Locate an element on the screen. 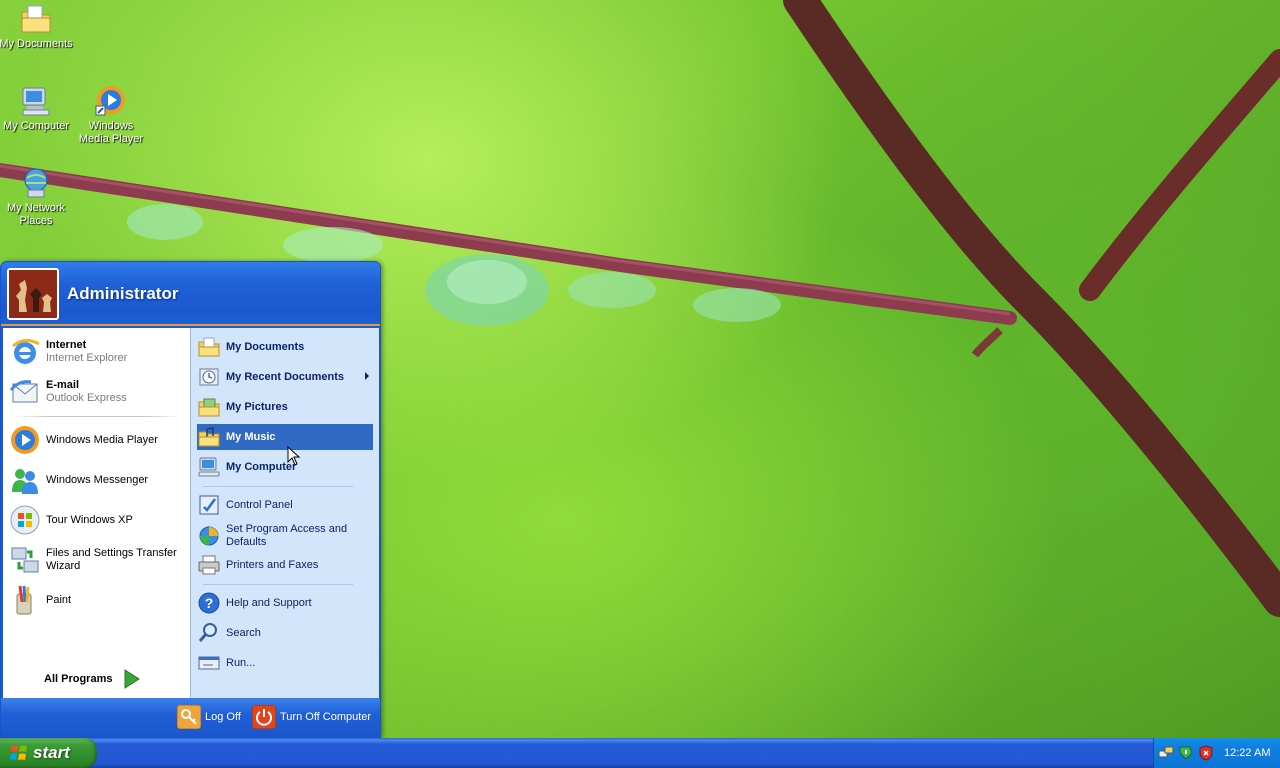 This screenshot has height=768, width=1280. menu-item-label: Set Program Access and Defaults is located at coordinates (287, 535).